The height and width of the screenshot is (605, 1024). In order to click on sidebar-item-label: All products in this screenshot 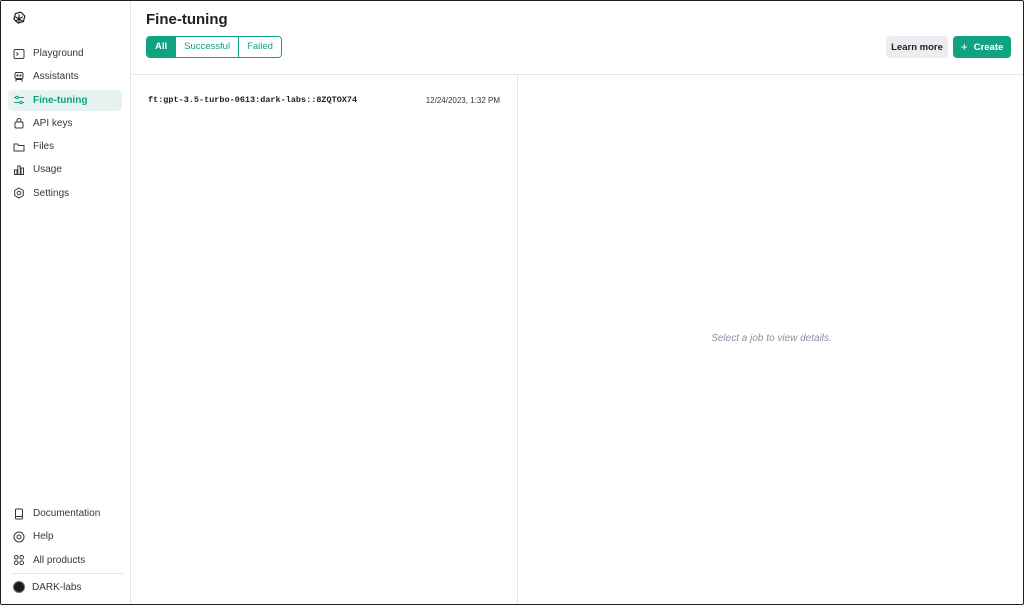, I will do `click(59, 560)`.